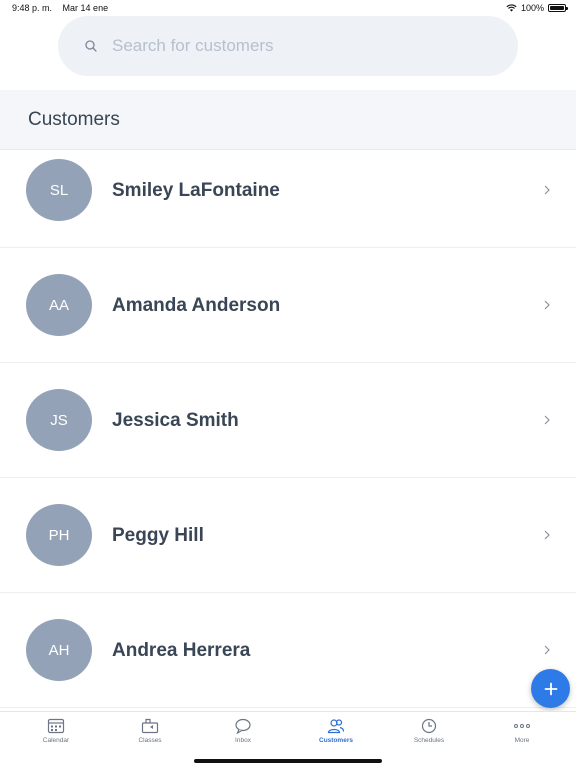 The image size is (576, 768). I want to click on tab-label: More, so click(522, 740).